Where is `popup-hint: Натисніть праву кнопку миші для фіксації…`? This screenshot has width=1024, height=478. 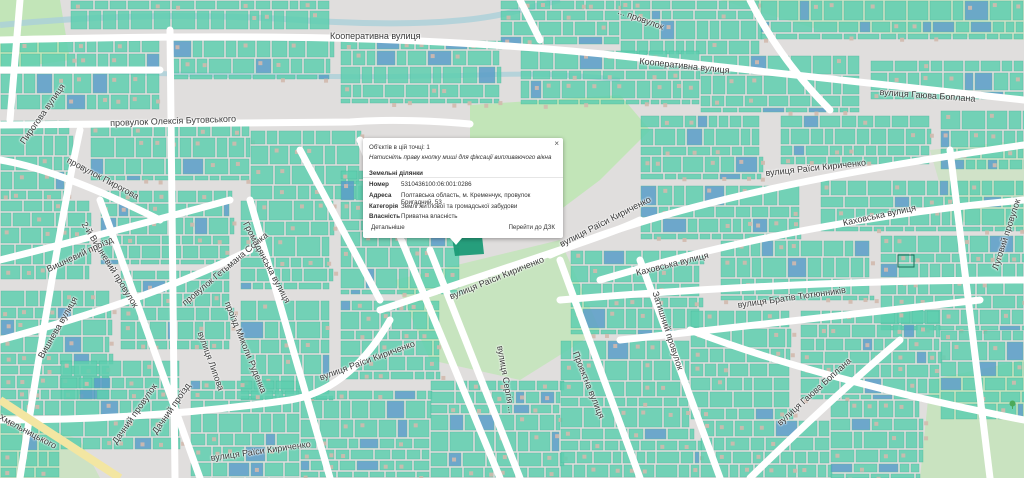 popup-hint: Натисніть праву кнопку миші для фіксації… is located at coordinates (460, 157).